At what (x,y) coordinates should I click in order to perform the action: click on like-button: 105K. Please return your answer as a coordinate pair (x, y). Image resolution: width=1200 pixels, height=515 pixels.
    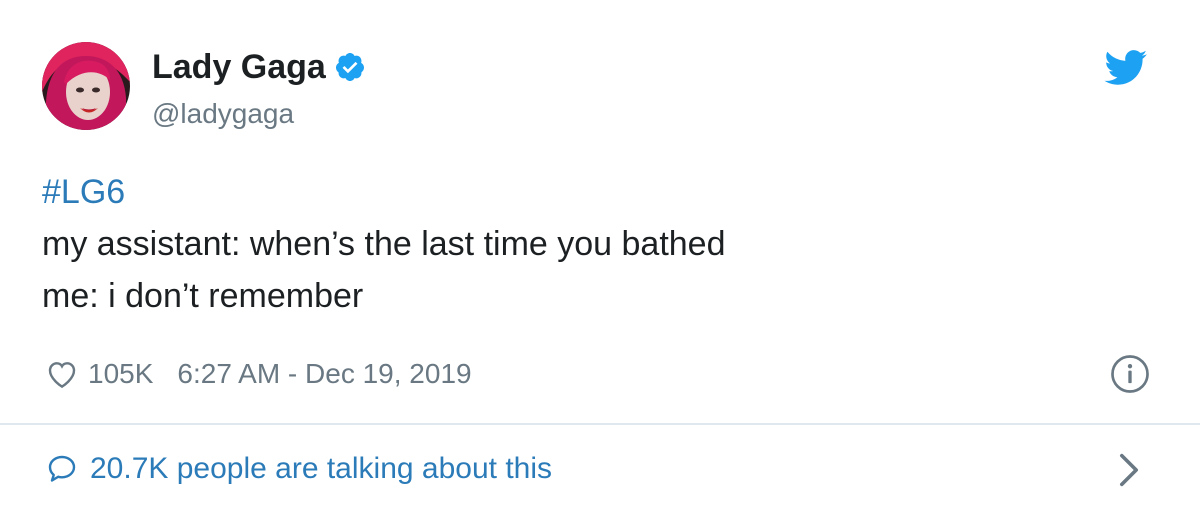
    Looking at the image, I should click on (99, 374).